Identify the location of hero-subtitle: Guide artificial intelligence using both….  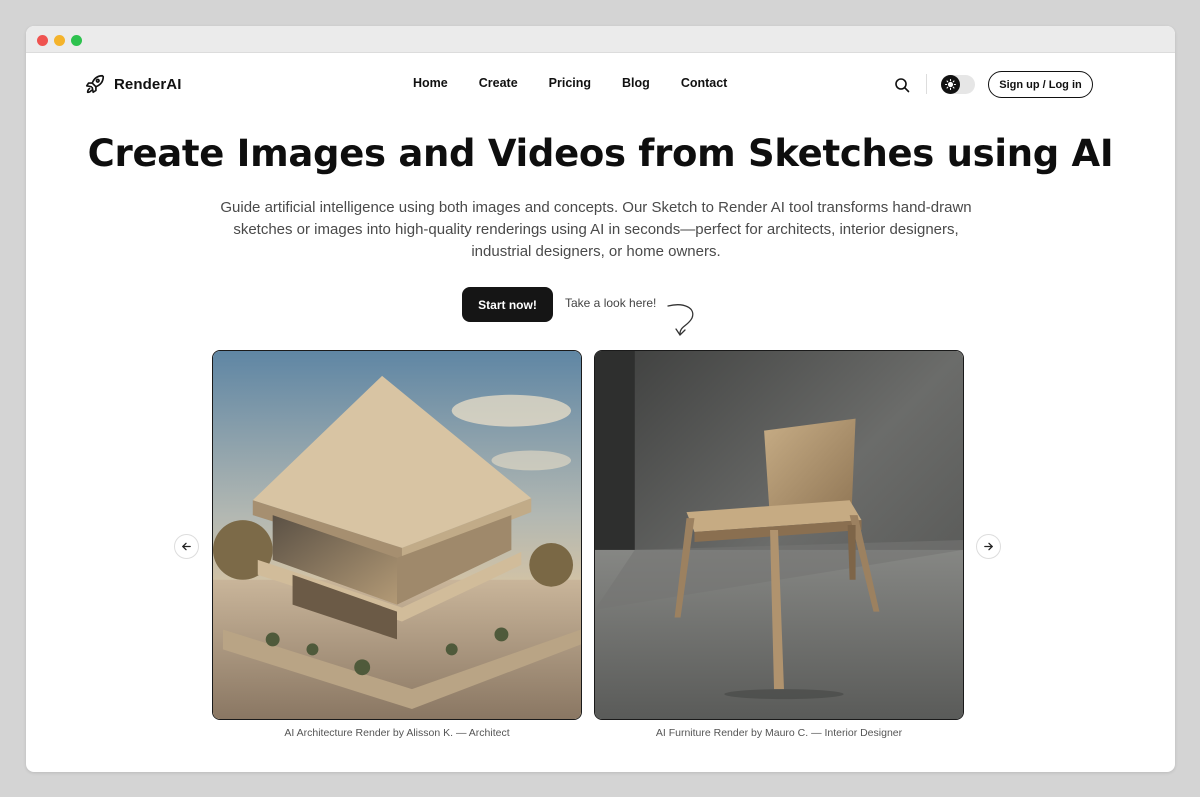
(596, 229).